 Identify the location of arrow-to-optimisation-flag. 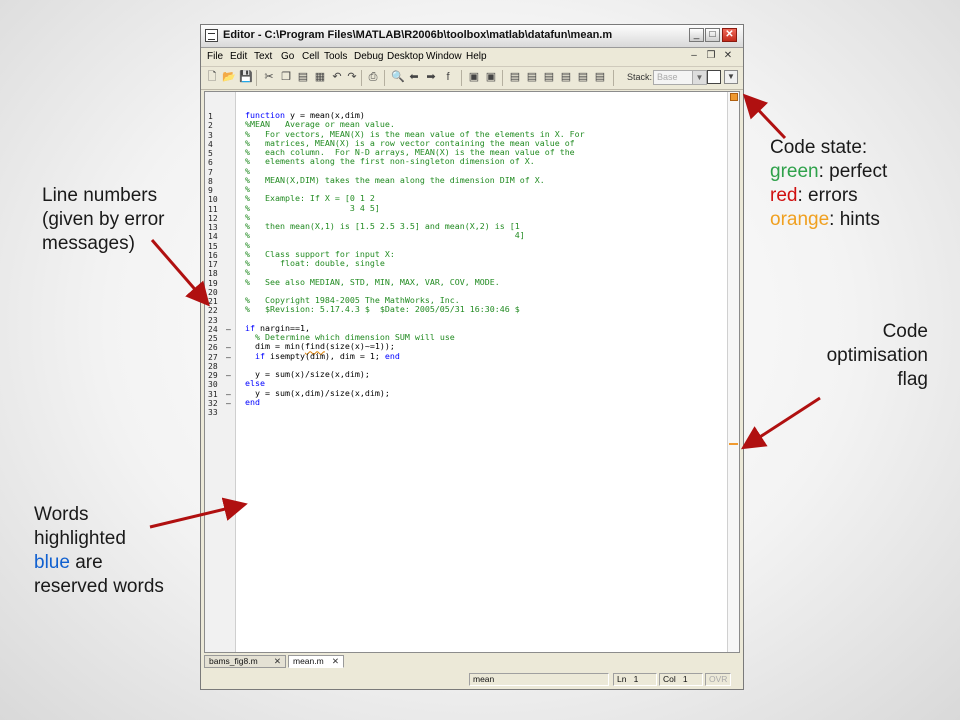
(780, 423).